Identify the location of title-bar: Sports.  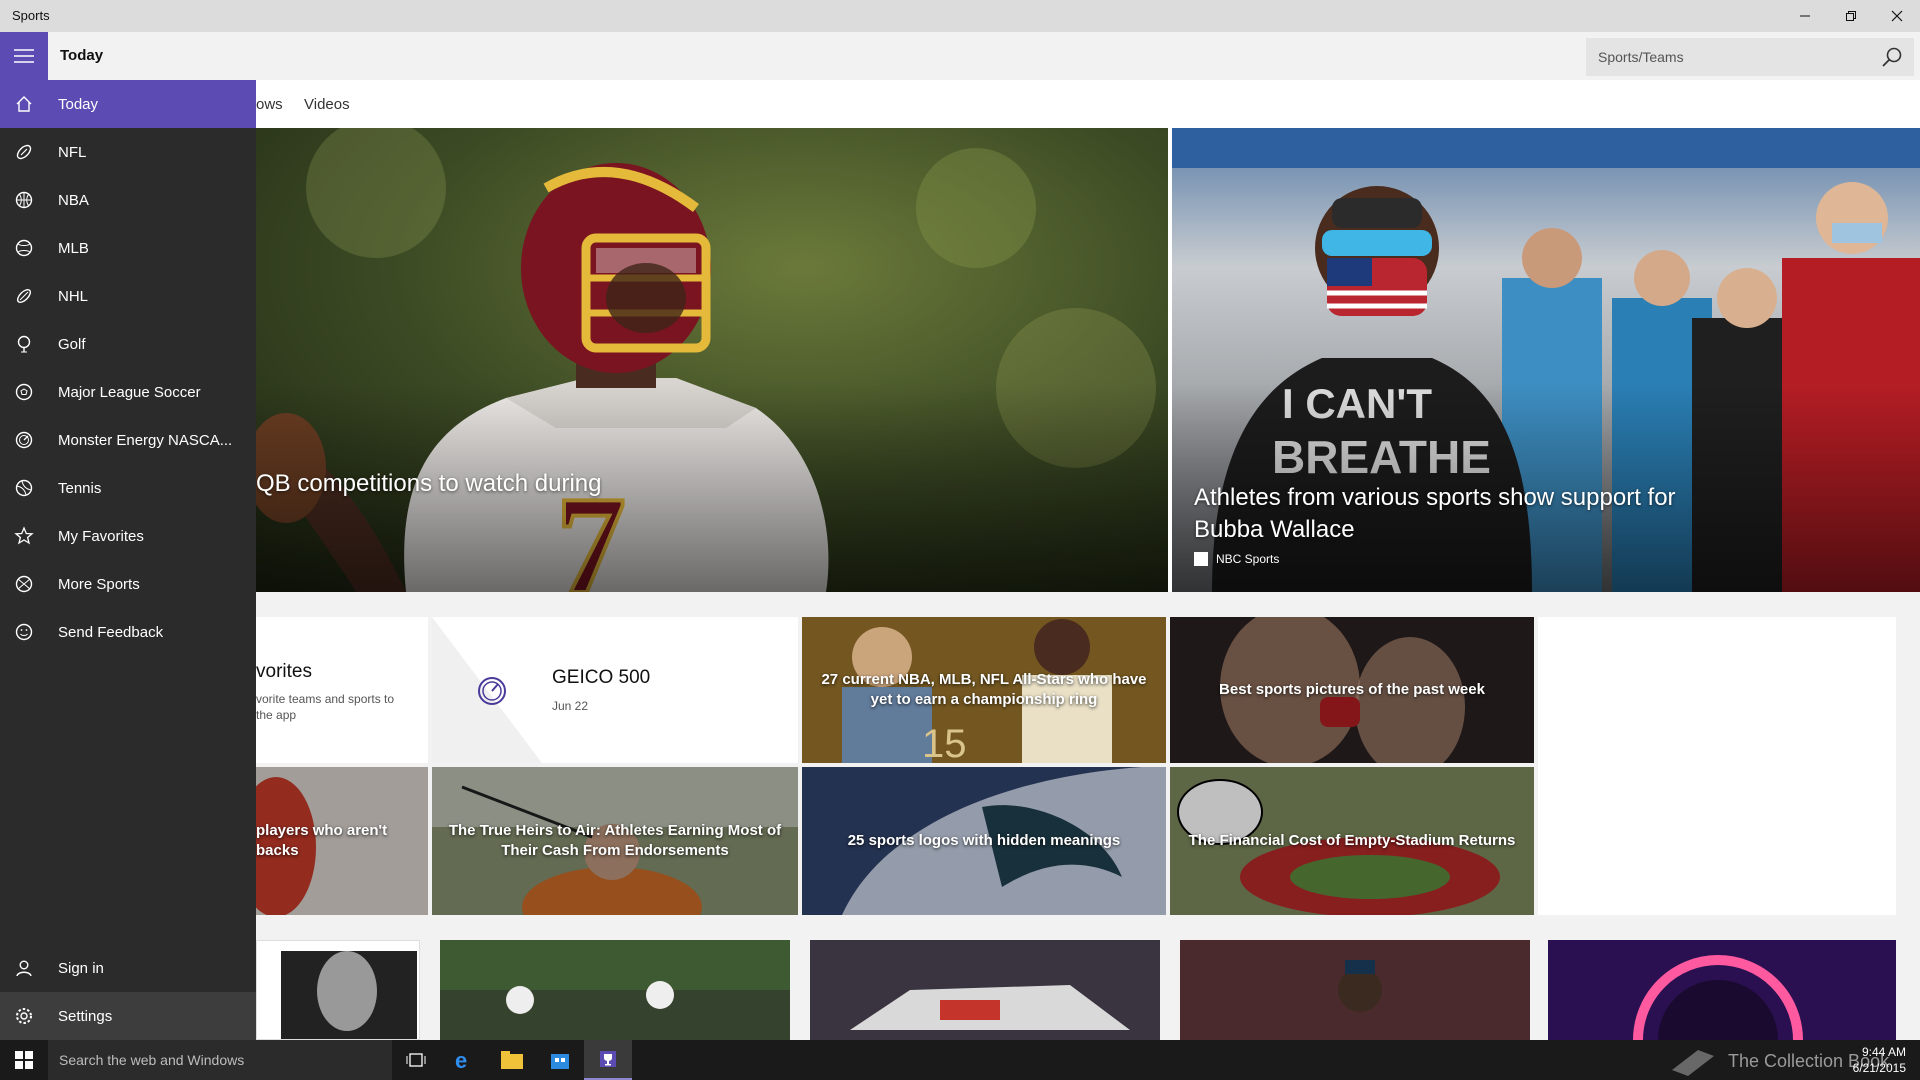
(960, 16).